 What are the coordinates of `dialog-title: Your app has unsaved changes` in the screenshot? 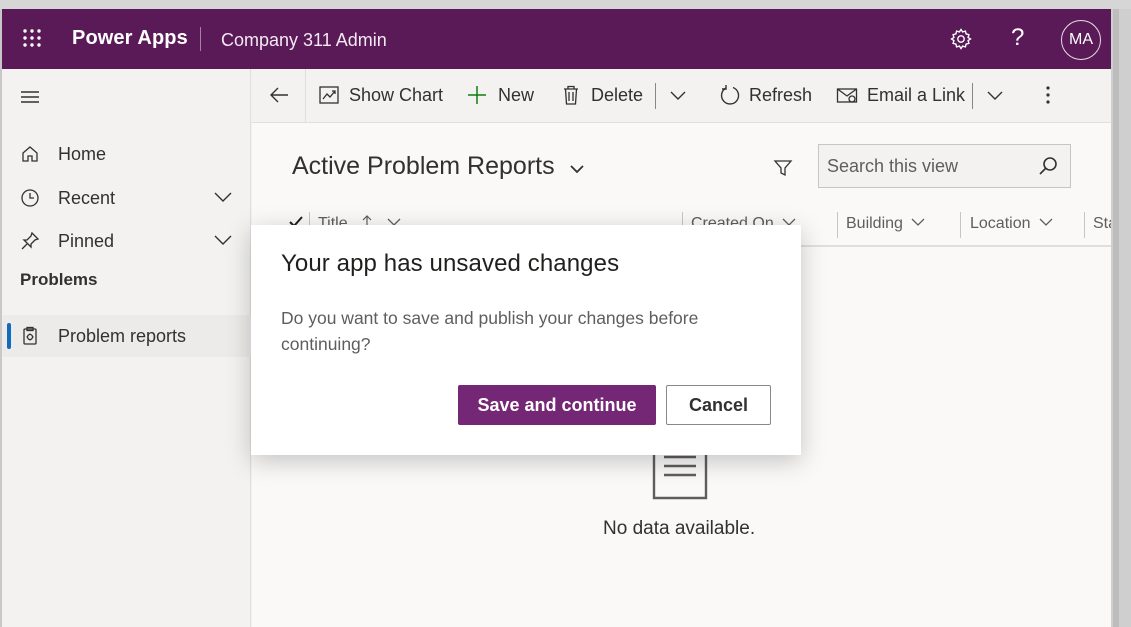 It's located at (450, 263).